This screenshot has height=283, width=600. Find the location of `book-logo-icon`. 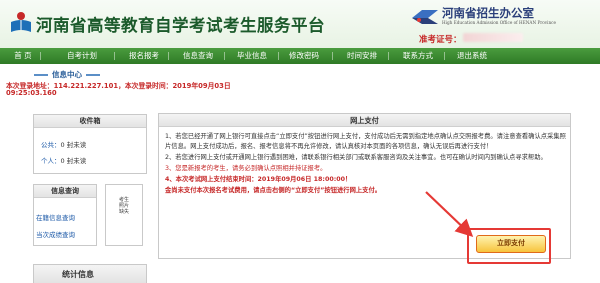

book-logo-icon is located at coordinates (21, 22).